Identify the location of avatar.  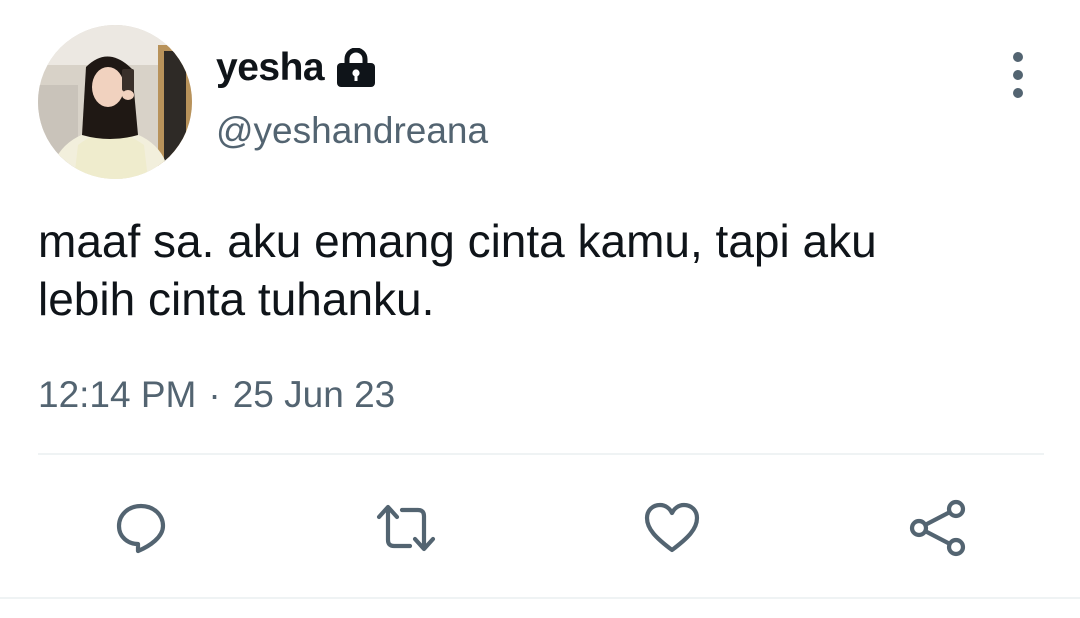
(115, 102).